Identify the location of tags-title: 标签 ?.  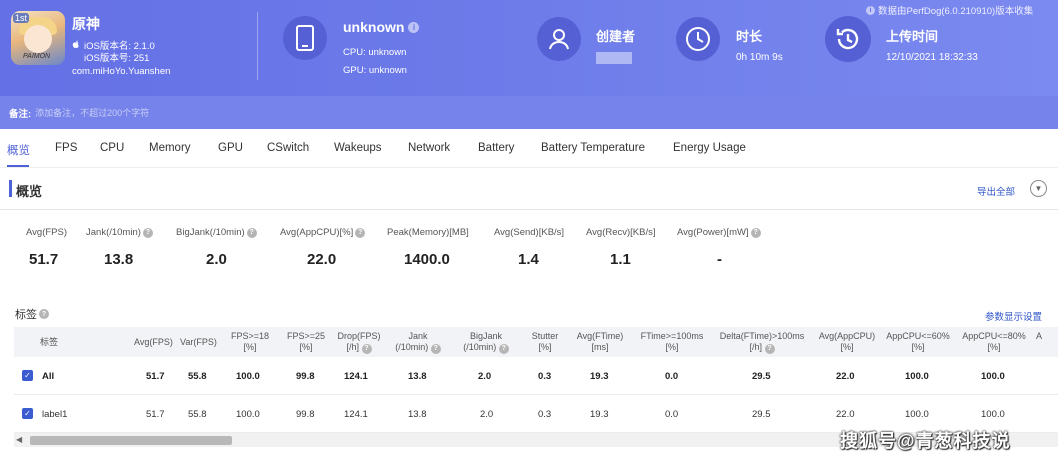
(32, 314).